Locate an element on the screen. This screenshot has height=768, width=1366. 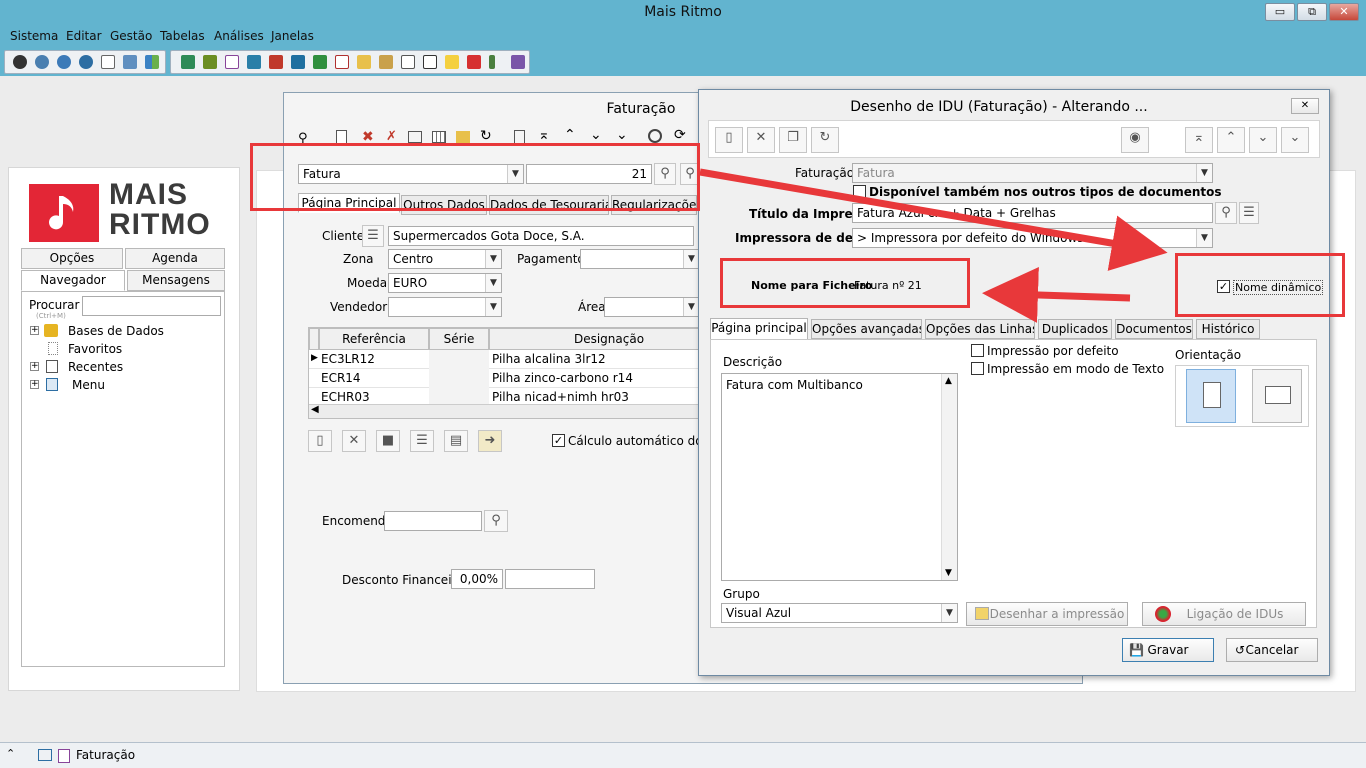
close-button: ✕ is located at coordinates (1344, 12).